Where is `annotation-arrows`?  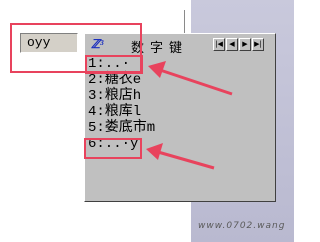
annotation-arrows is located at coordinates (189, 115).